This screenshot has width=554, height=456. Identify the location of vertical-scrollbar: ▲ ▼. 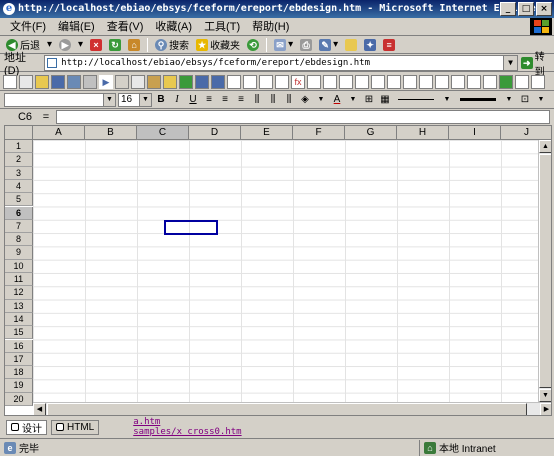
(544, 271).